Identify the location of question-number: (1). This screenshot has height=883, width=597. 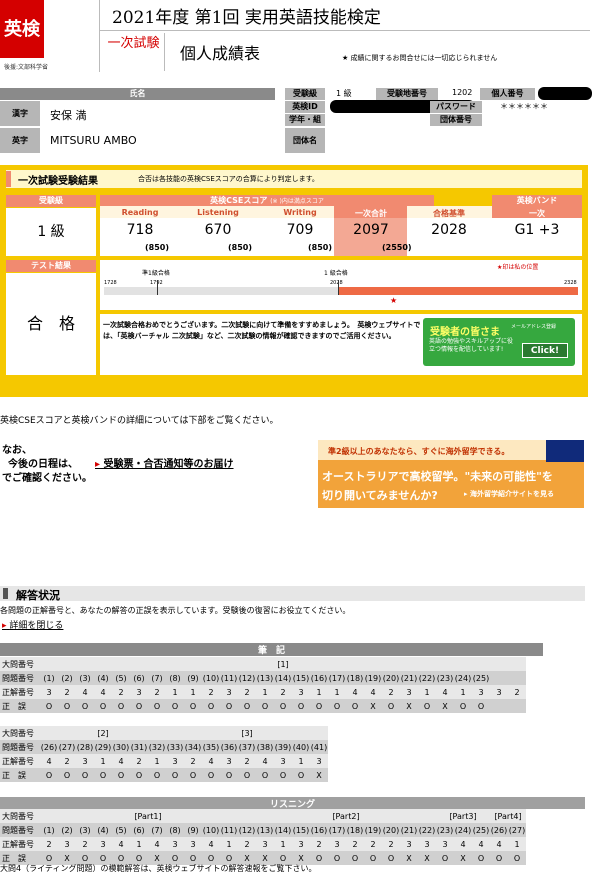
(49, 678).